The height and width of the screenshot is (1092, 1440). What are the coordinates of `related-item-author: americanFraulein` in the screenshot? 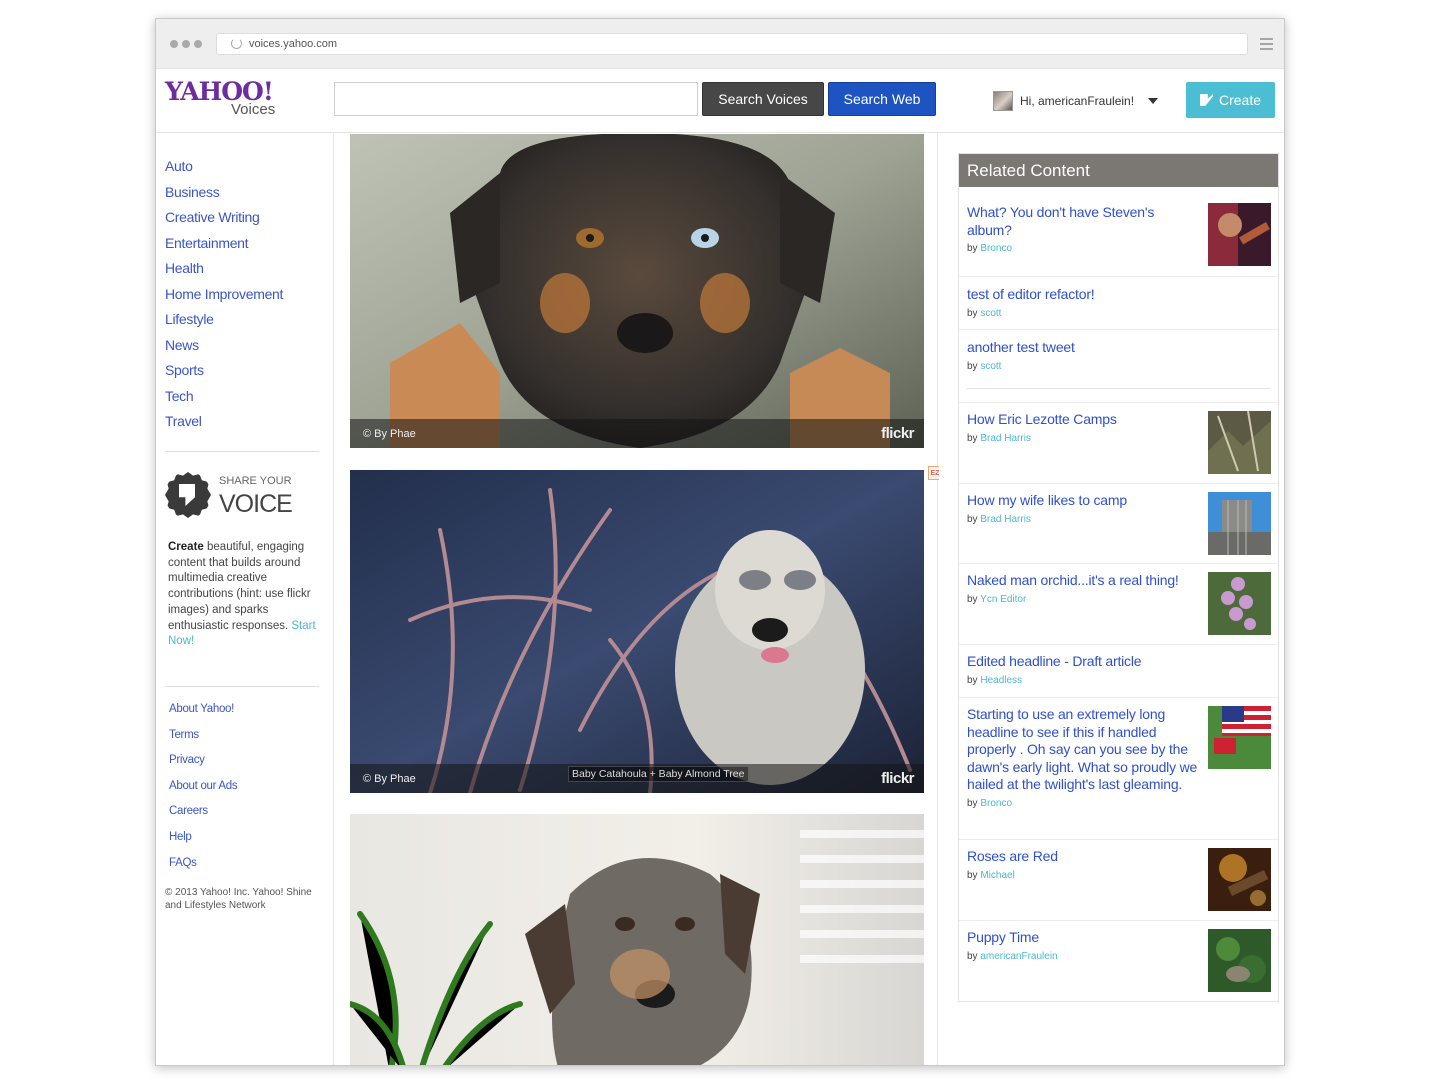 It's located at (1018, 956).